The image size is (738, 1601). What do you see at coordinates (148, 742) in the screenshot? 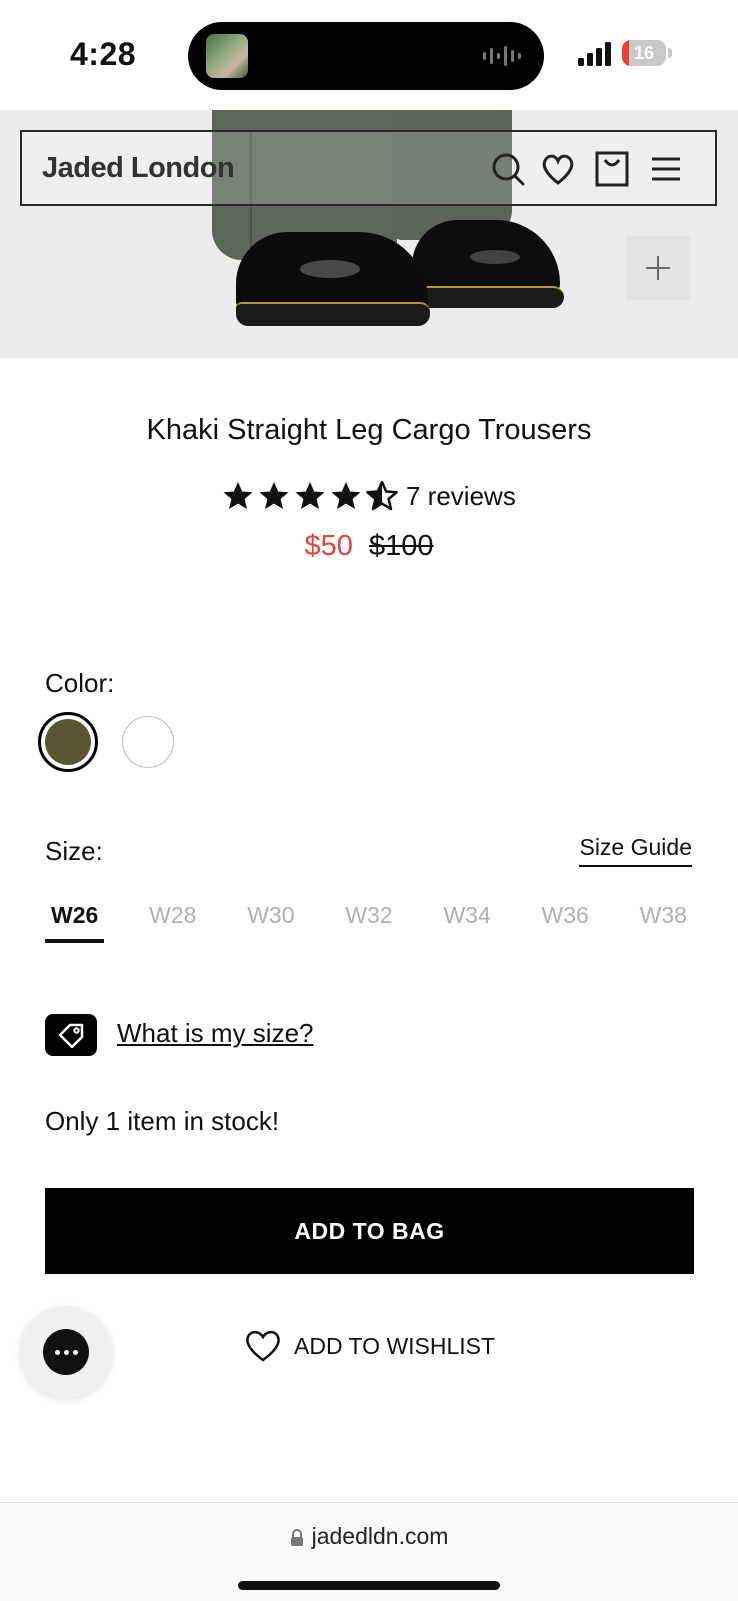
I see `color-swatch-white` at bounding box center [148, 742].